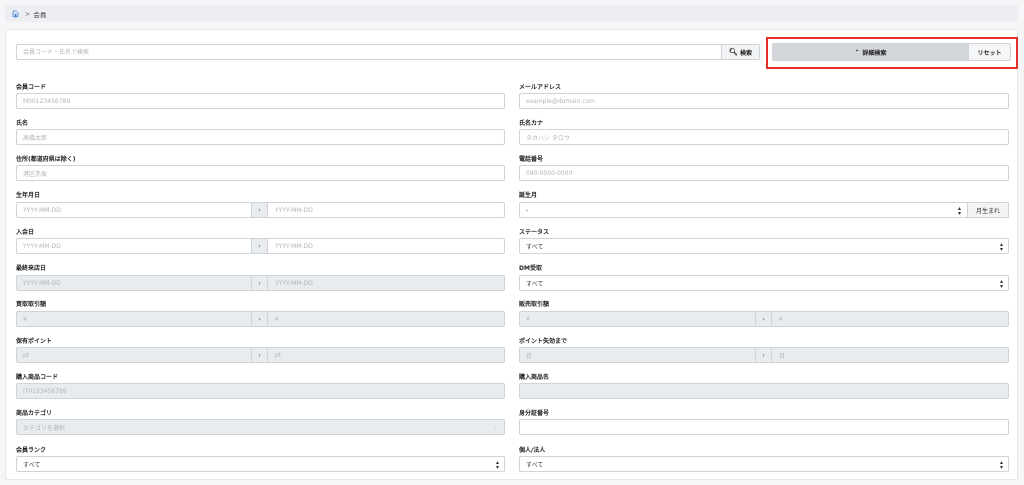 This screenshot has height=485, width=1024. What do you see at coordinates (37, 377) in the screenshot?
I see `product-code-label: 購入商品コード` at bounding box center [37, 377].